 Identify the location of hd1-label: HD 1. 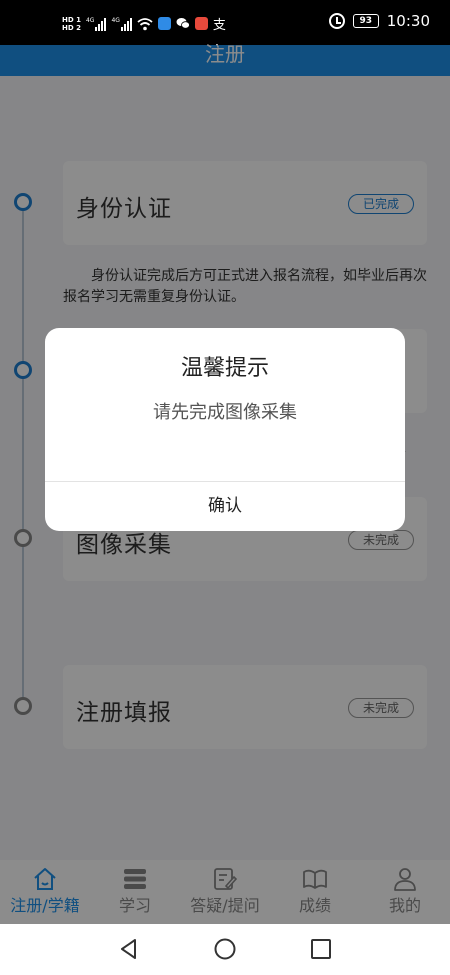
(71, 19).